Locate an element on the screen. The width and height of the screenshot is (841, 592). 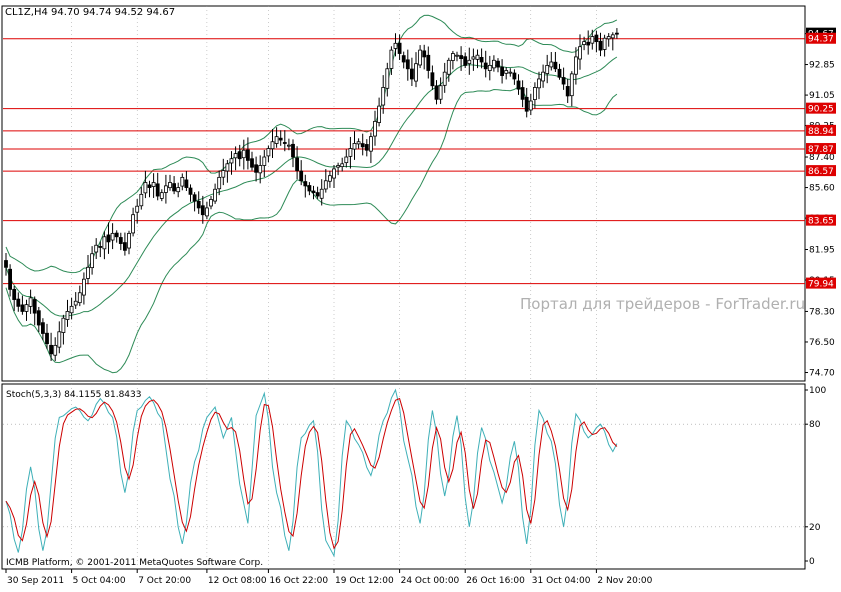
level-label: 79.94 is located at coordinates (821, 285).